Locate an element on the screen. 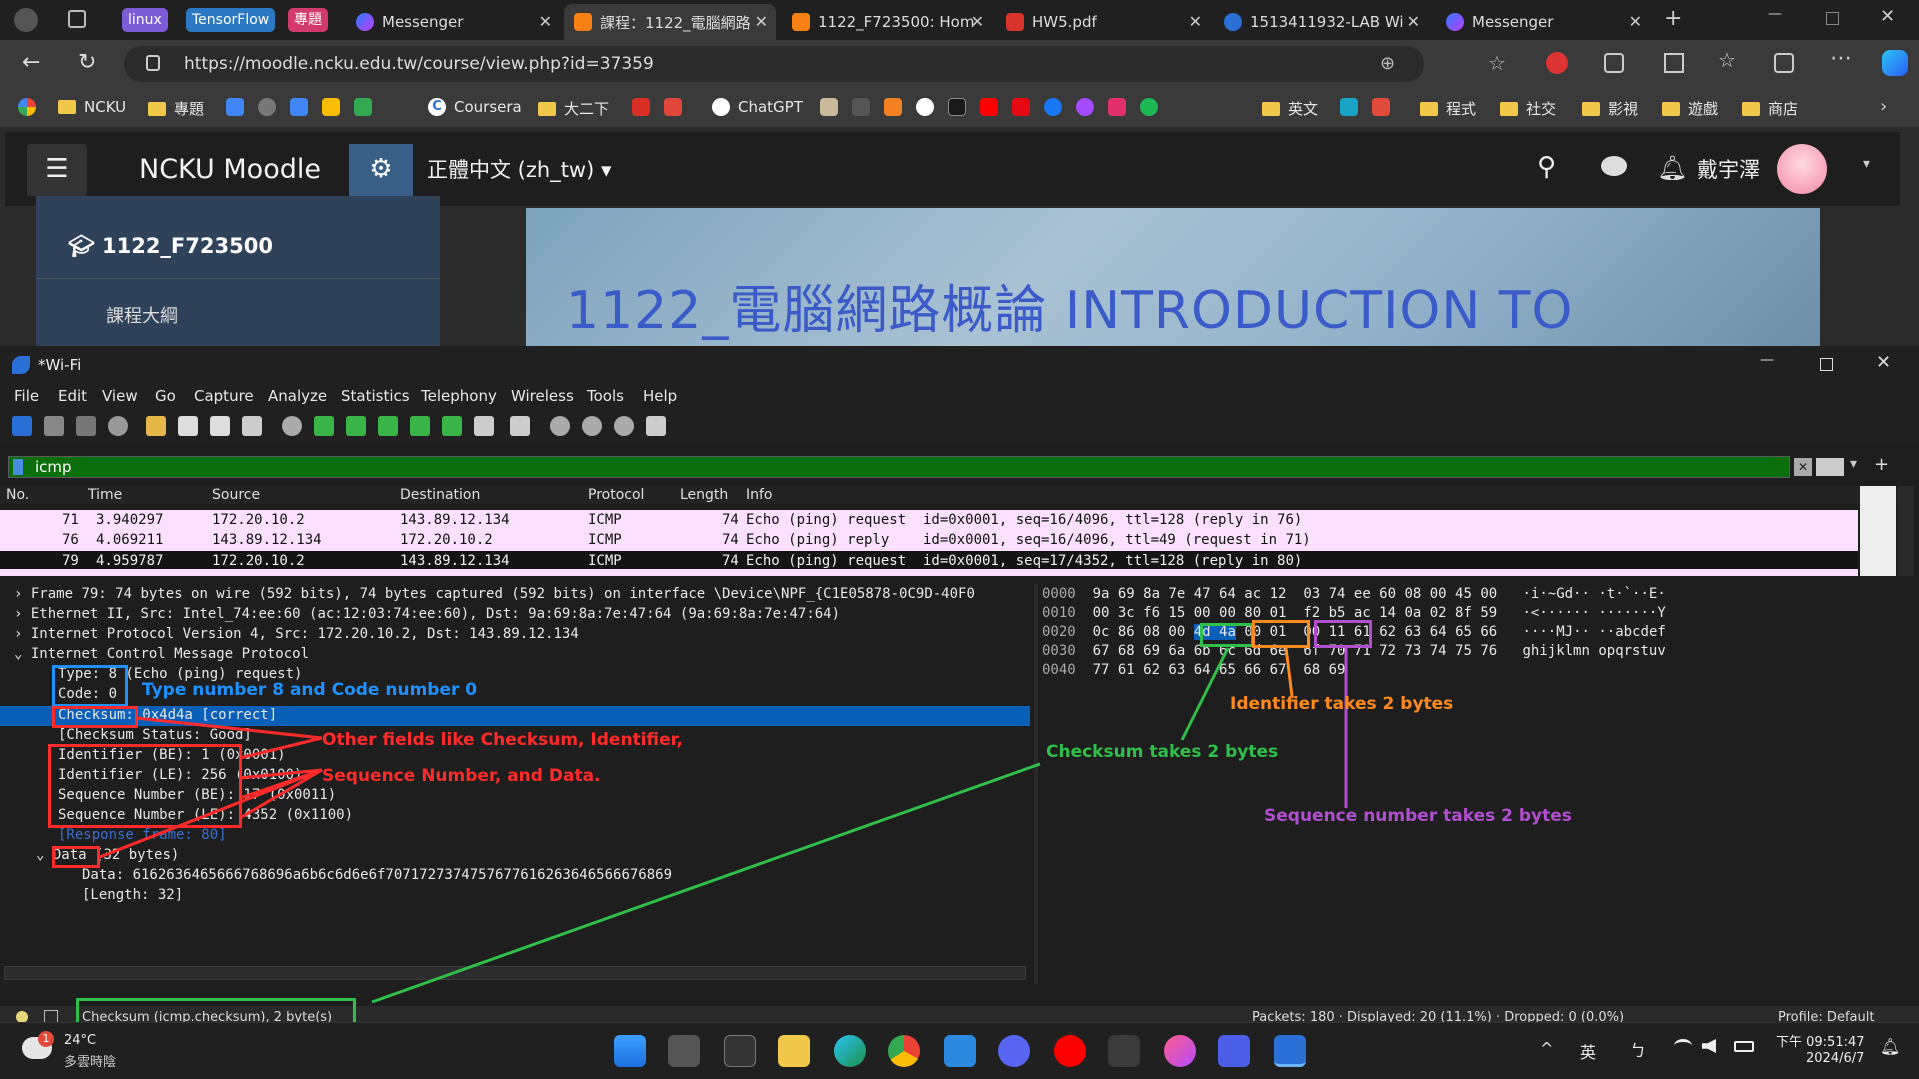 The image size is (1919, 1079). orange-arrow is located at coordinates (1289, 672).